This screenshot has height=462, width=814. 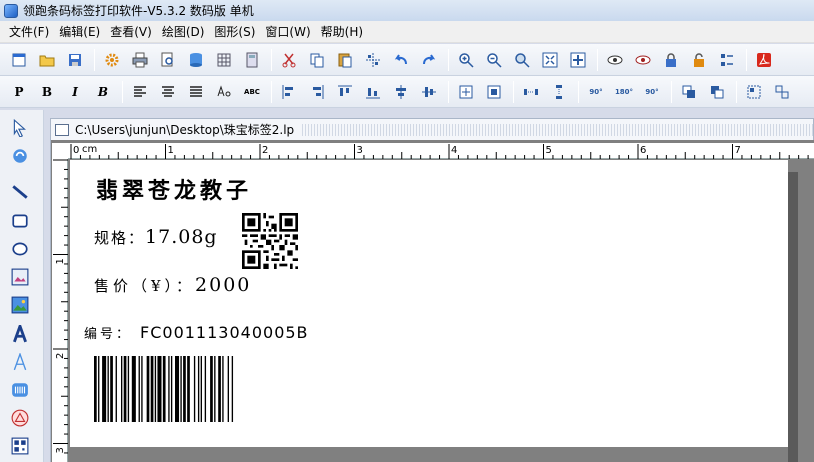 I want to click on same-width-icon, so click(x=466, y=92).